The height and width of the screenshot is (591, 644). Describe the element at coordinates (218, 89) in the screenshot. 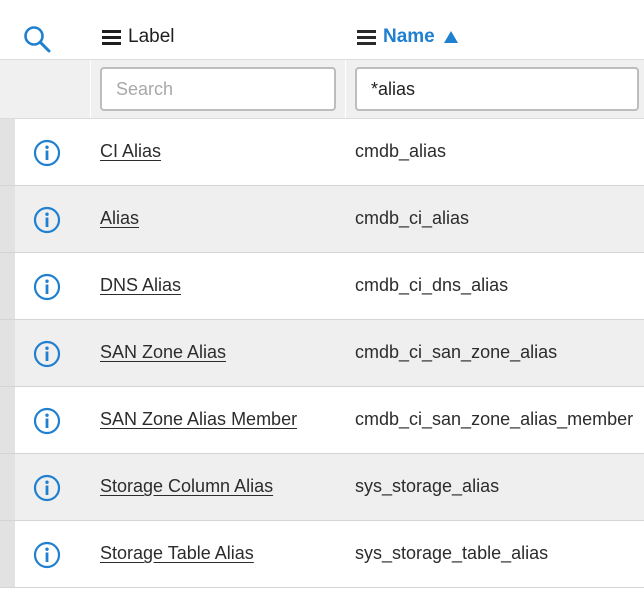

I see `label-search-input` at that location.